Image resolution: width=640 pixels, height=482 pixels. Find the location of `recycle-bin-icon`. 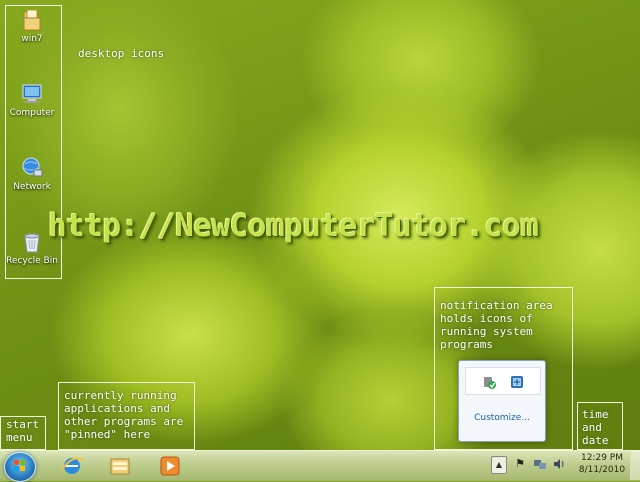

recycle-bin-icon is located at coordinates (32, 242).